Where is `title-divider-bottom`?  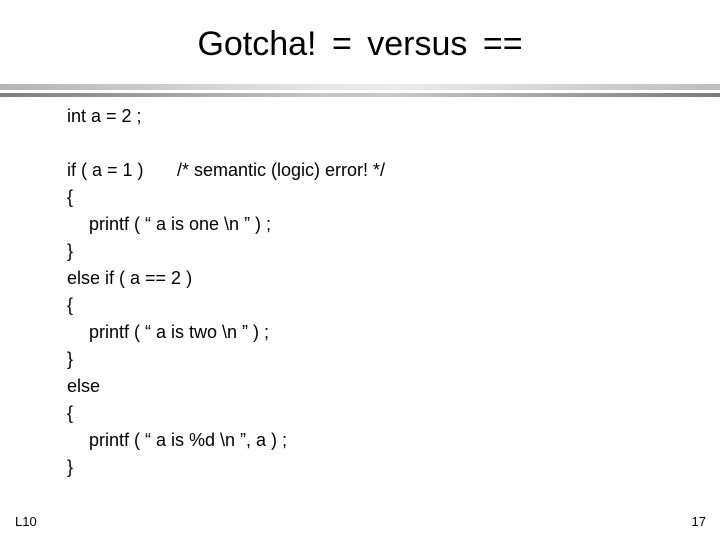
title-divider-bottom is located at coordinates (360, 95).